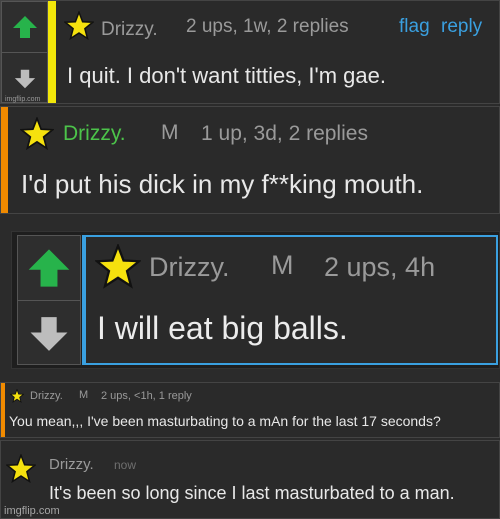 The height and width of the screenshot is (519, 500). What do you see at coordinates (284, 133) in the screenshot?
I see `comment-meta: 1 up, 3d, 2 replies` at bounding box center [284, 133].